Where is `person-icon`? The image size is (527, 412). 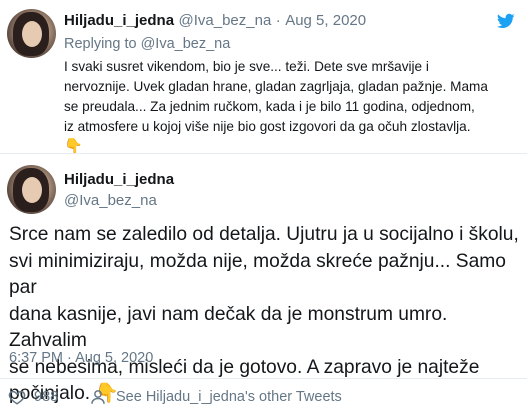
person-icon is located at coordinates (98, 397).